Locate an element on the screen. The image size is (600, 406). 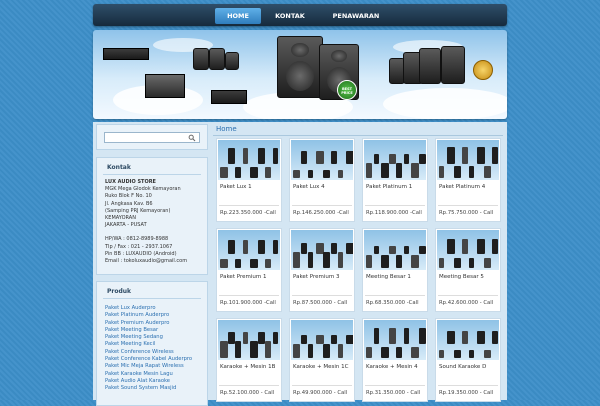
product-name: Paket Platinum 1 is located at coordinates (389, 187).